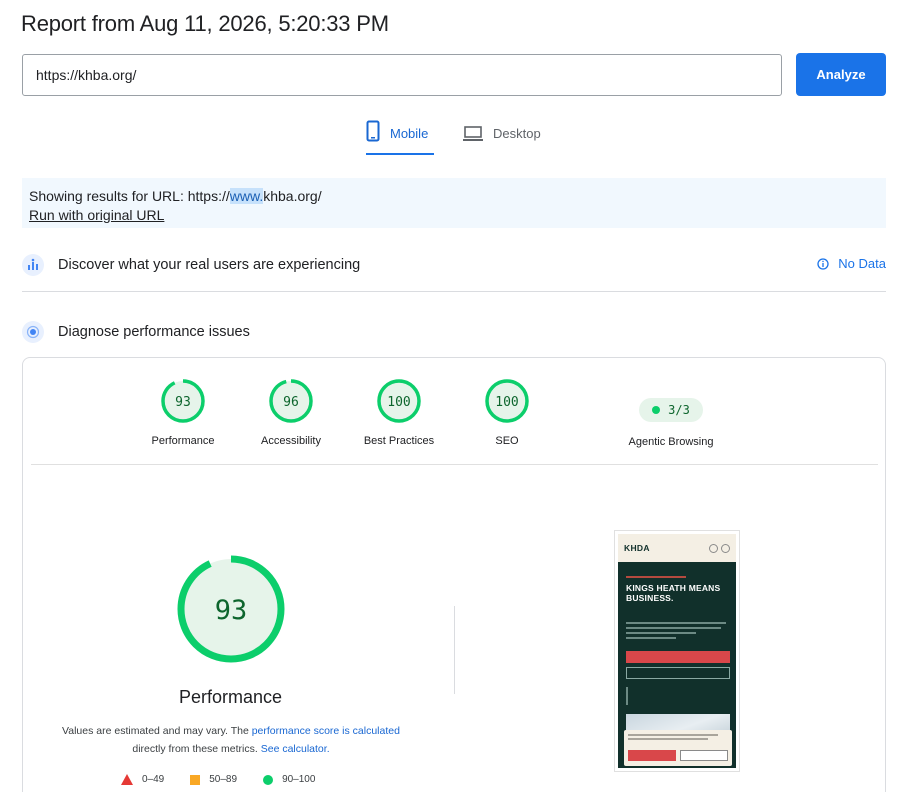  What do you see at coordinates (841, 74) in the screenshot?
I see `analyze-button: Analyze` at bounding box center [841, 74].